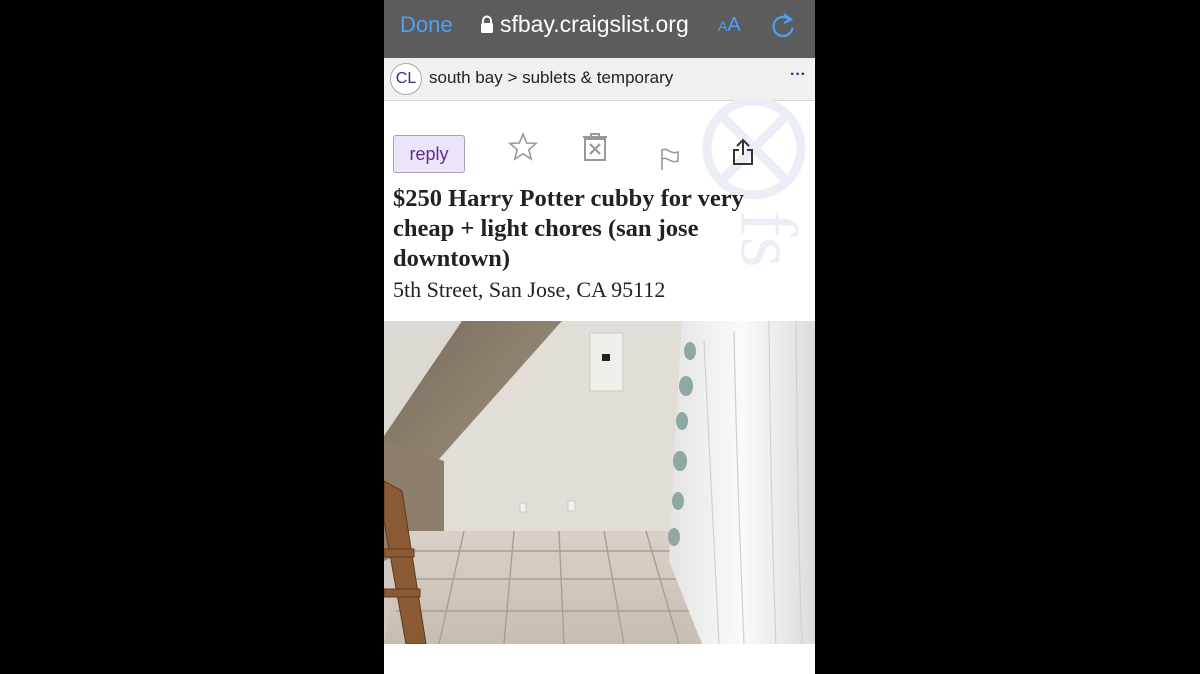  Describe the element at coordinates (406, 79) in the screenshot. I see `craigslist-logo: CL` at that location.